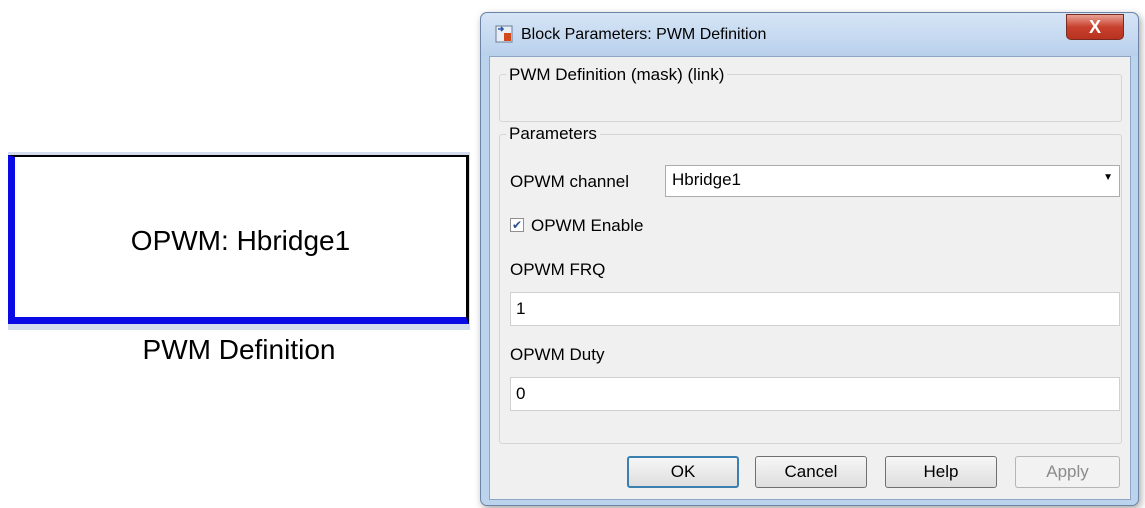 Image resolution: width=1145 pixels, height=508 pixels. I want to click on simulink-block-icon, so click(504, 34).